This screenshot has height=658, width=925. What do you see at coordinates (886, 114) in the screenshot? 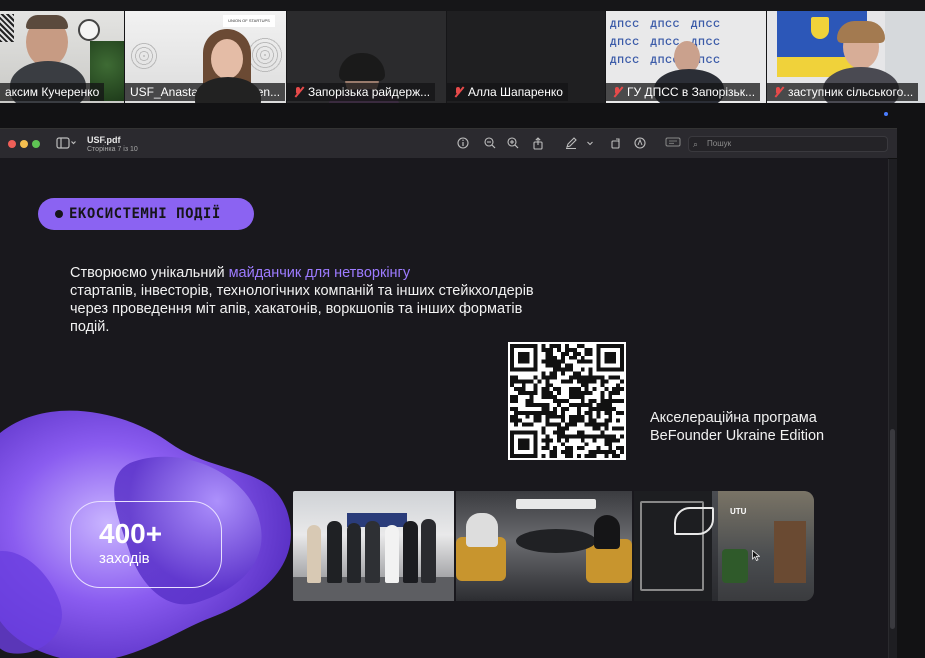
I see `page-indicator-dot` at bounding box center [886, 114].